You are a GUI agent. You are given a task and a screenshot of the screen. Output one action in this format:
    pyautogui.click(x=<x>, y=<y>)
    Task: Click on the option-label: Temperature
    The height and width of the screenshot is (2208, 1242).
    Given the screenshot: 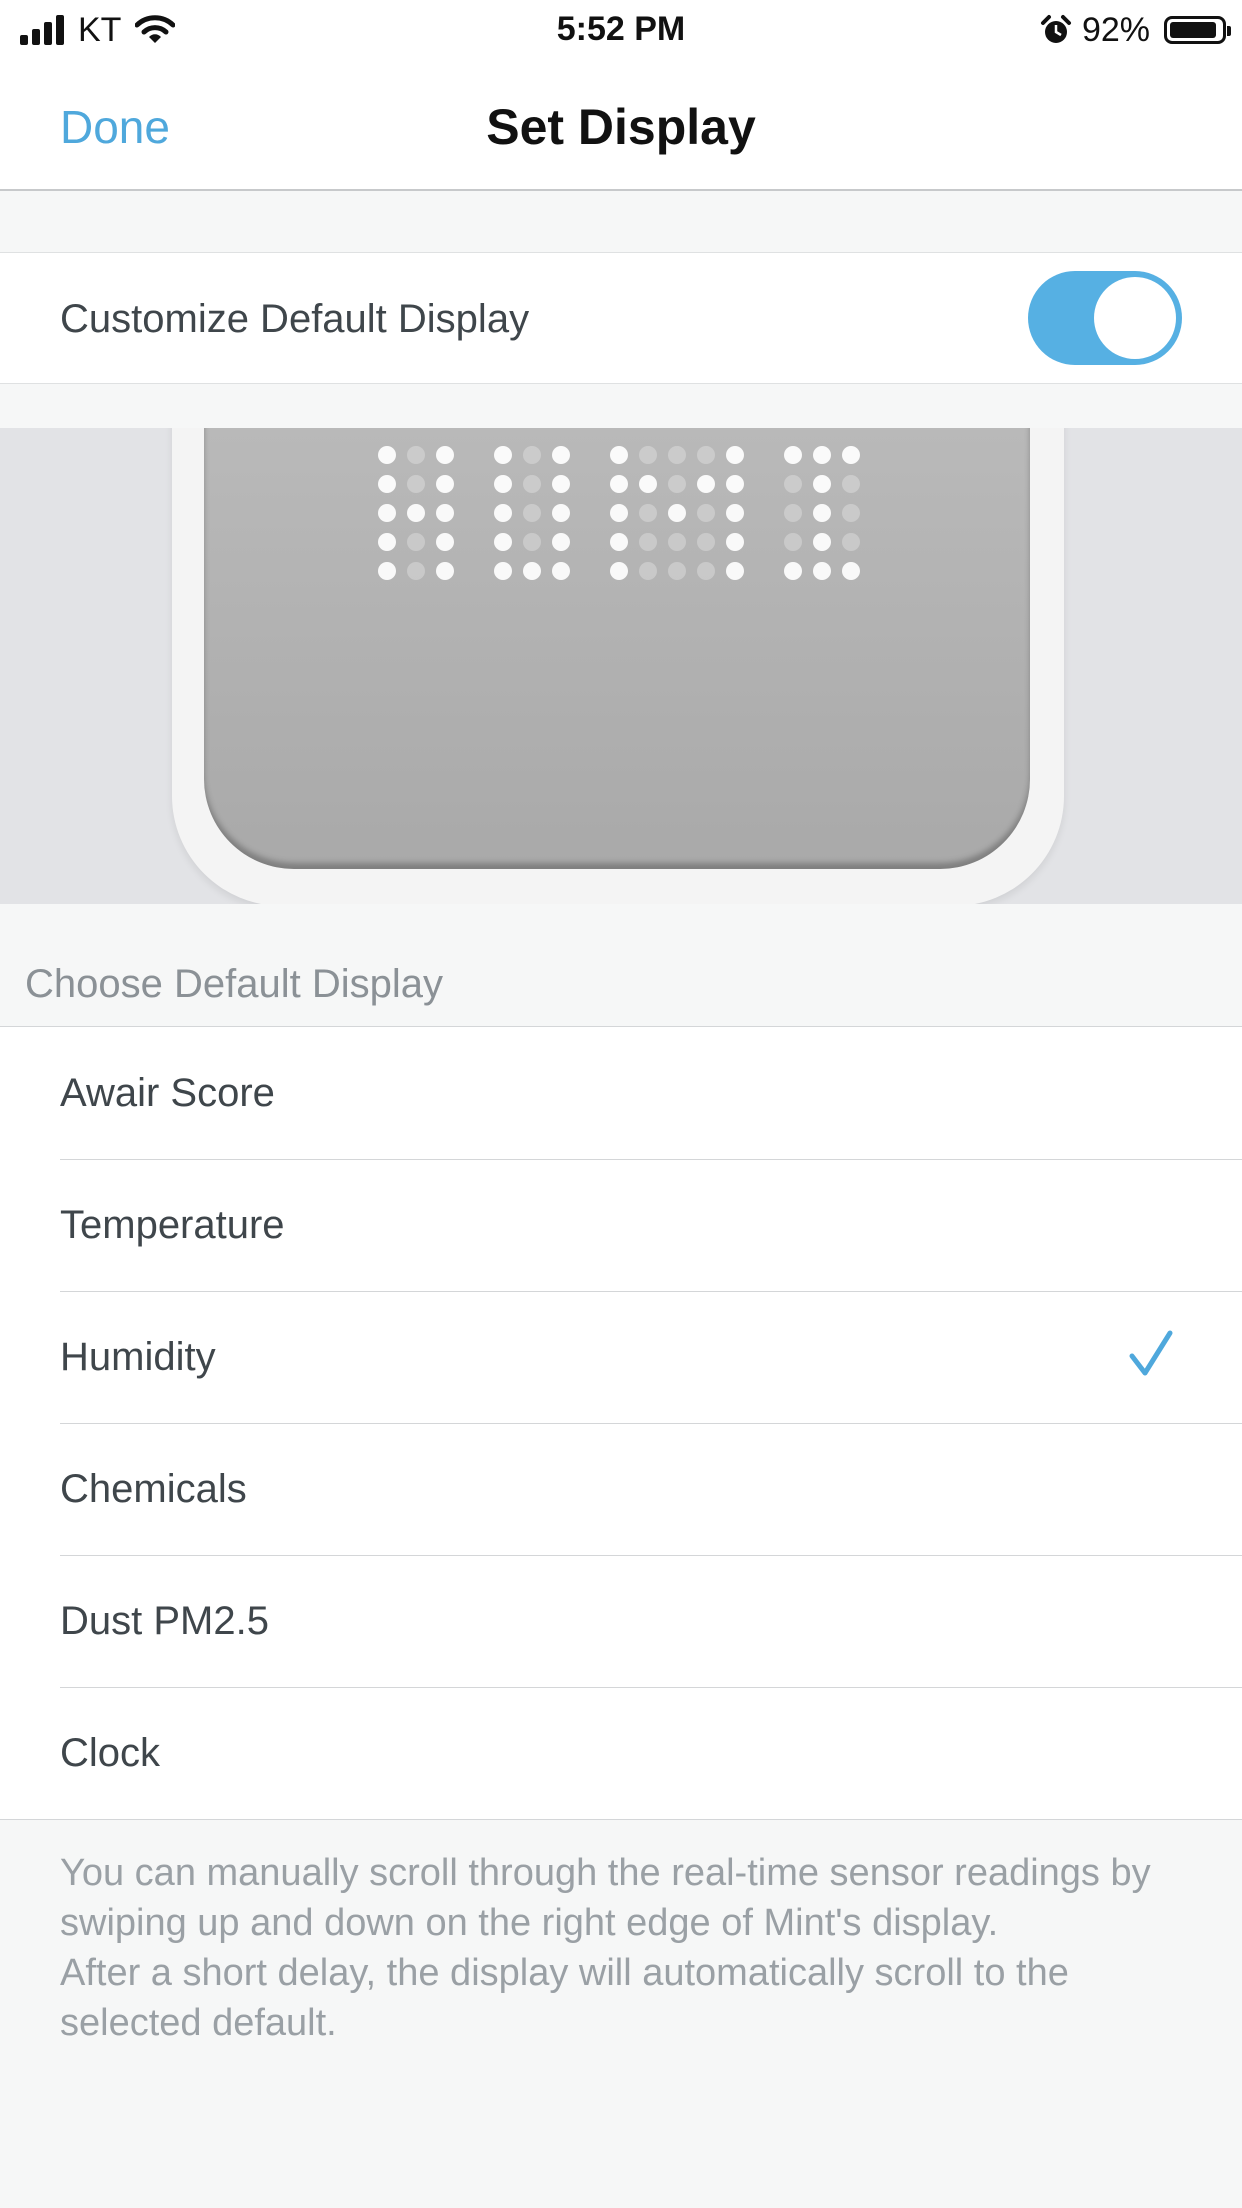 What is the action you would take?
    pyautogui.click(x=172, y=1225)
    